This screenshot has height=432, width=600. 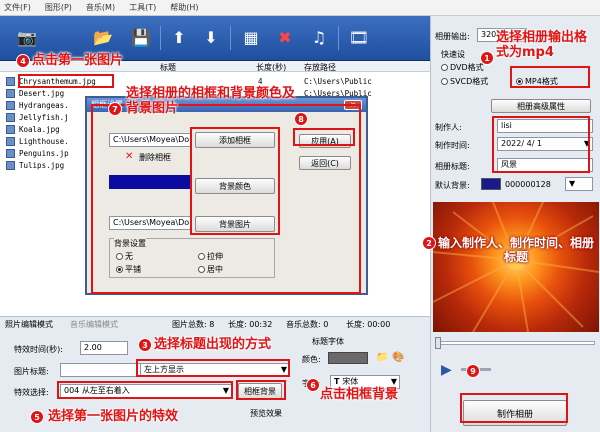 What do you see at coordinates (211, 101) in the screenshot?
I see `annotation-7: 选择相册的相框和背景颜色及背景图片` at bounding box center [211, 101].